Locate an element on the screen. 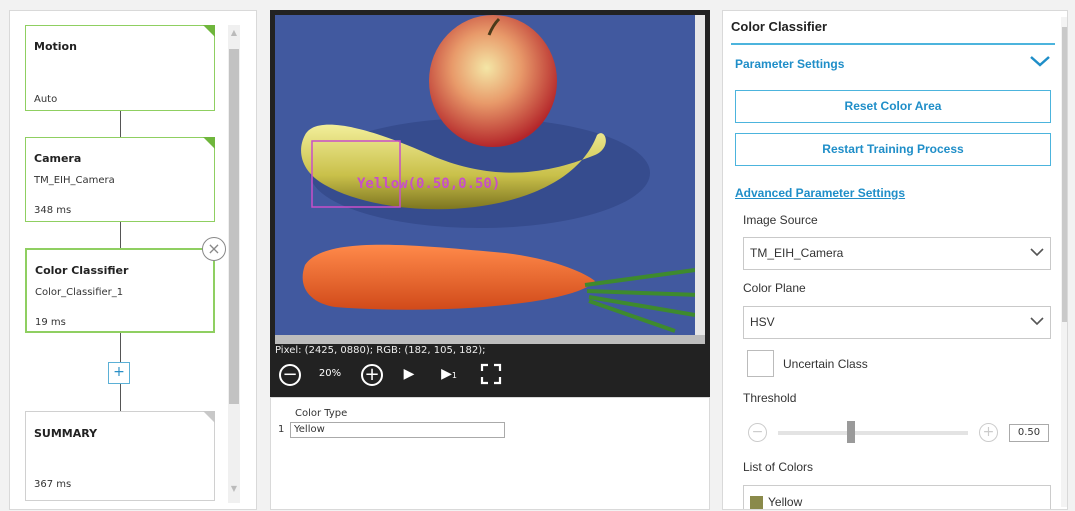 Image resolution: width=1075 pixels, height=511 pixels. zoom-level: 20% is located at coordinates (330, 373).